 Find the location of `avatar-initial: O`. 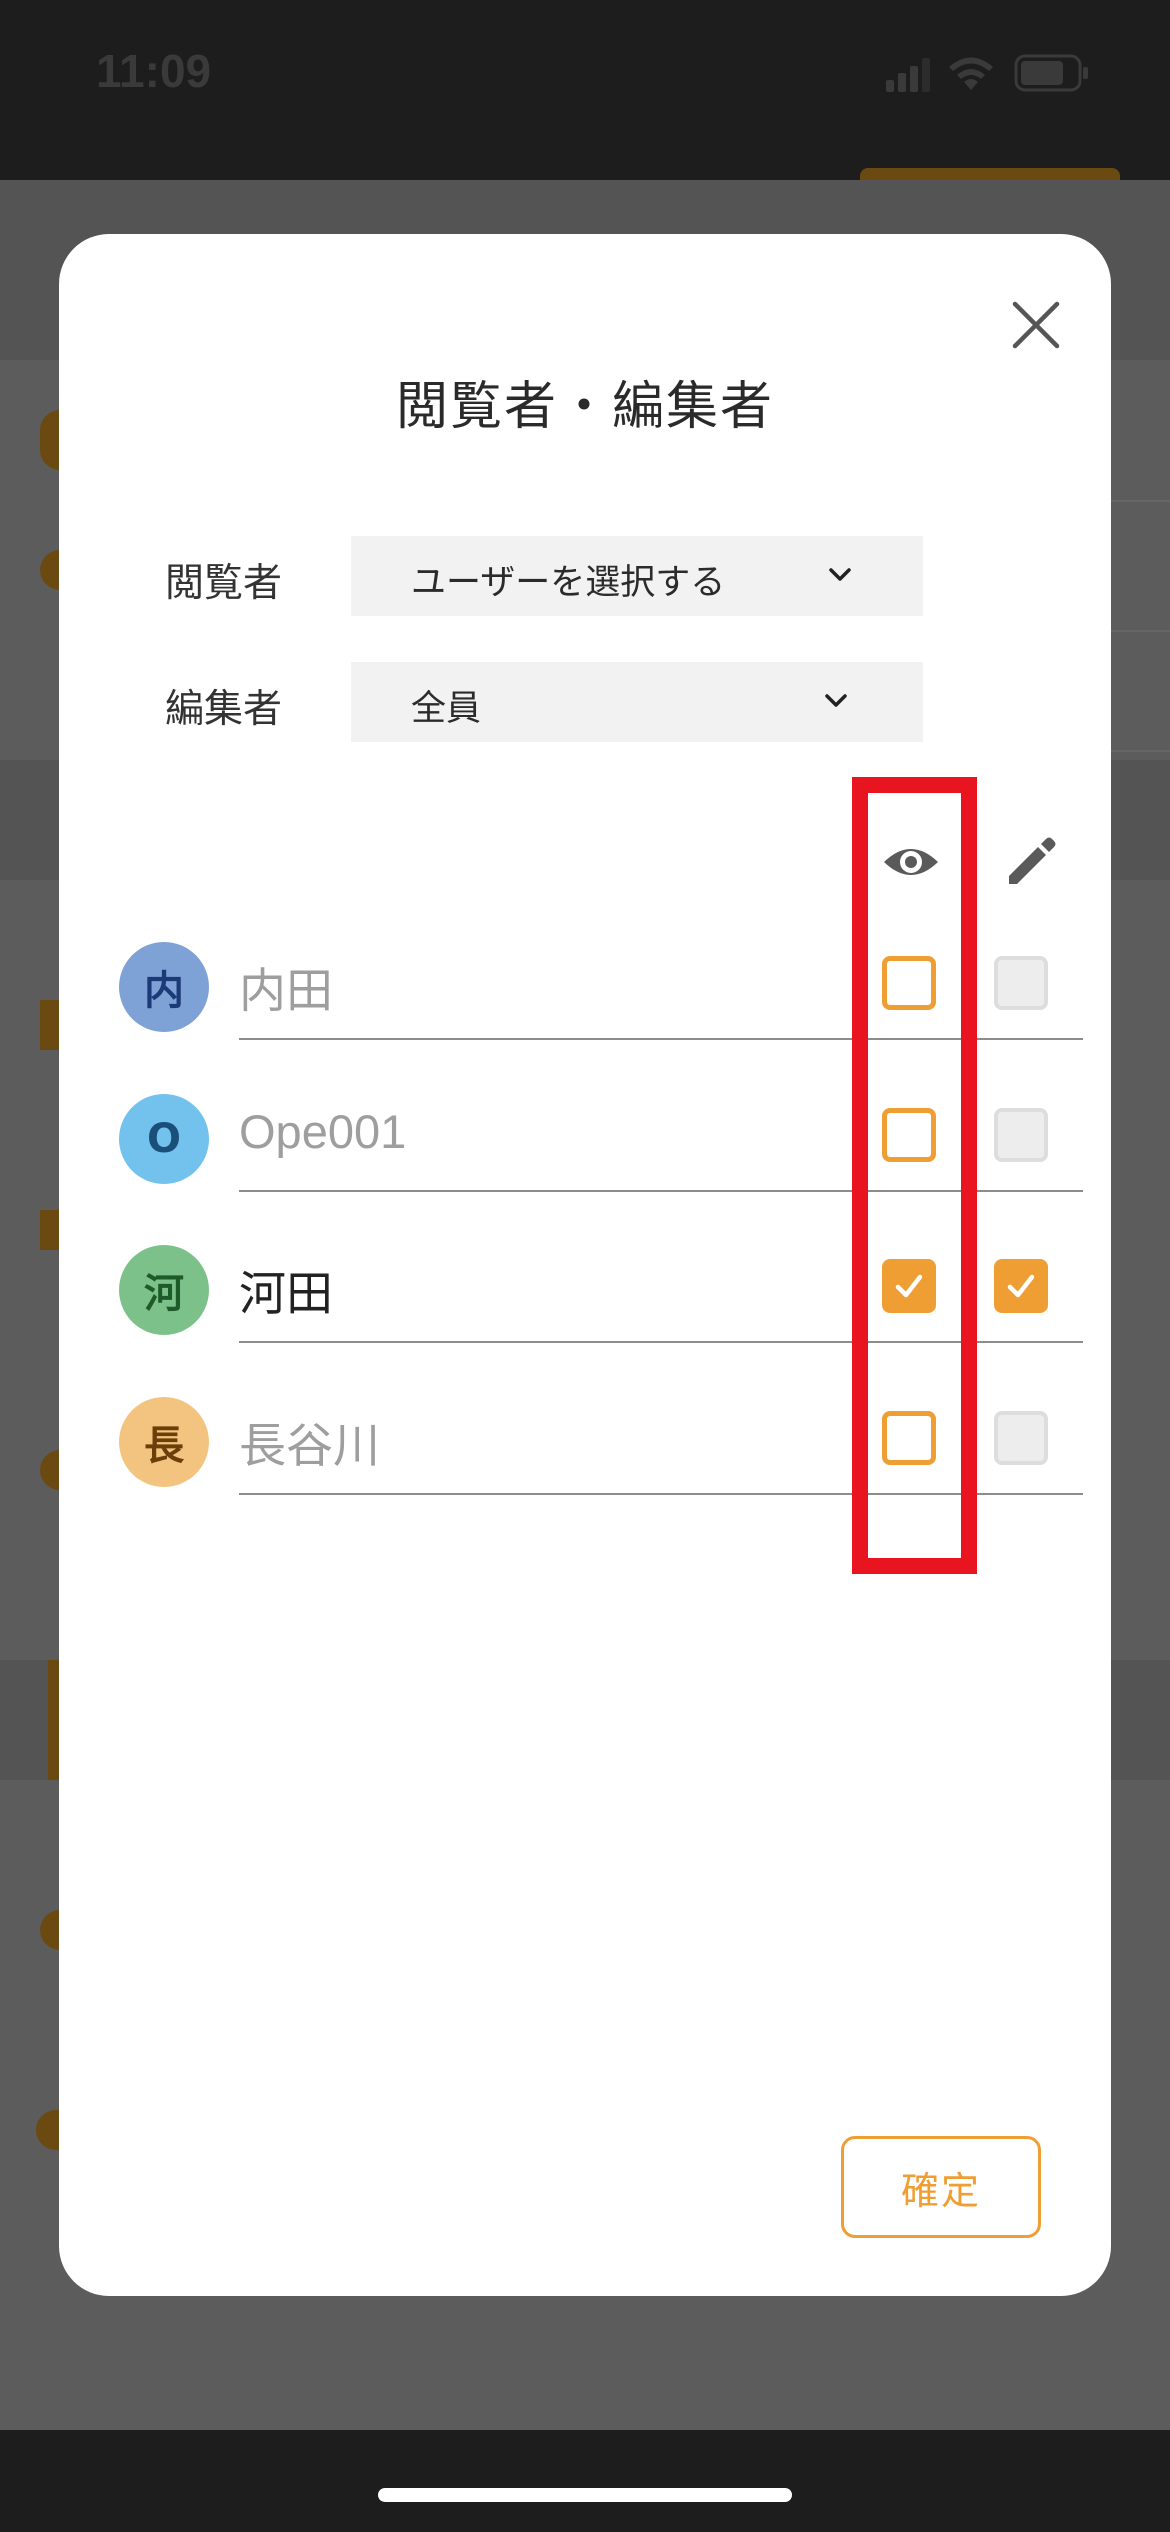

avatar-initial: O is located at coordinates (163, 1139).